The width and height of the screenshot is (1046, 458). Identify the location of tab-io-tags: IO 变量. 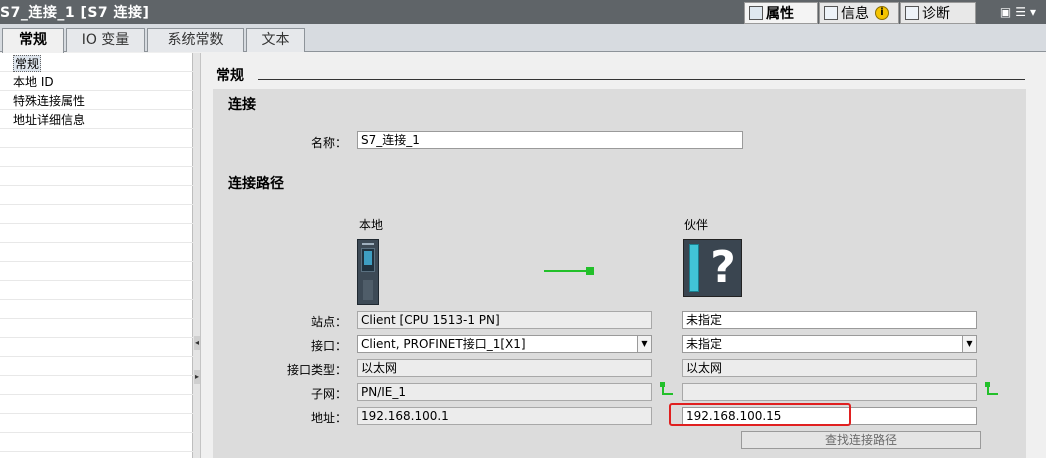
(105, 40).